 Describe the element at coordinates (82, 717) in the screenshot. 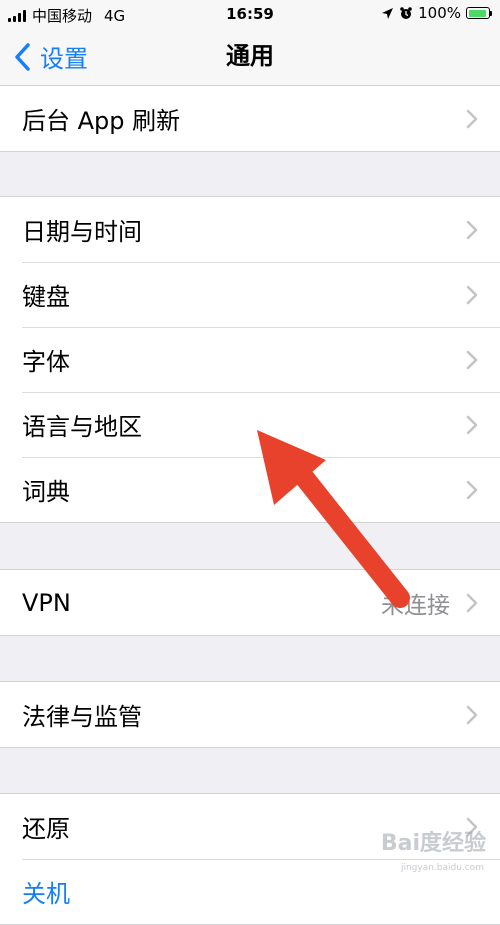

I see `row-label: 法律与监管` at that location.